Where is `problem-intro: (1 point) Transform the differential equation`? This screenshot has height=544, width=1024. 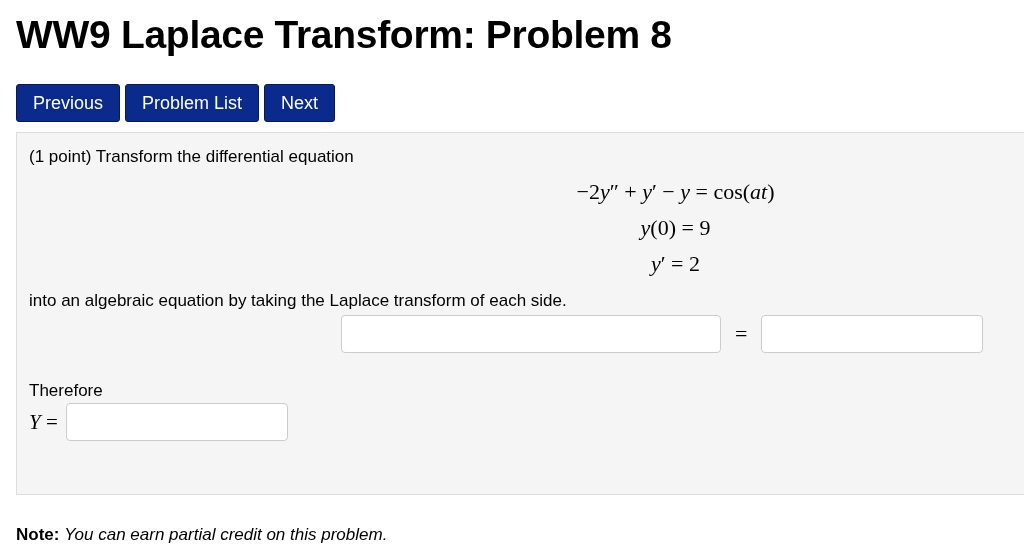
problem-intro: (1 point) Transform the differential equation is located at coordinates (192, 157).